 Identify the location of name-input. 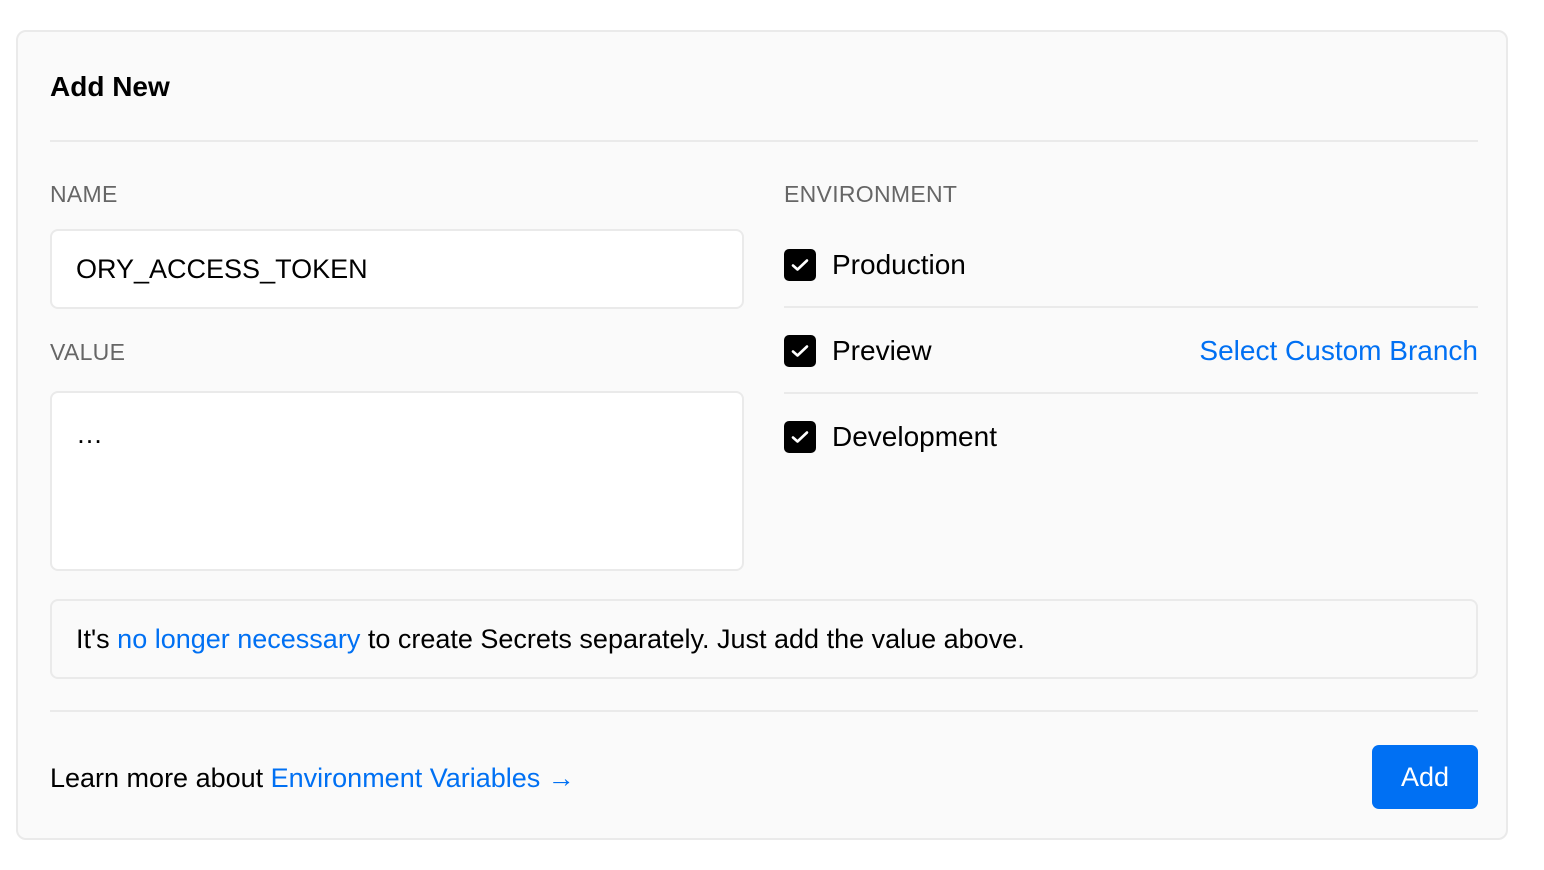
(397, 269).